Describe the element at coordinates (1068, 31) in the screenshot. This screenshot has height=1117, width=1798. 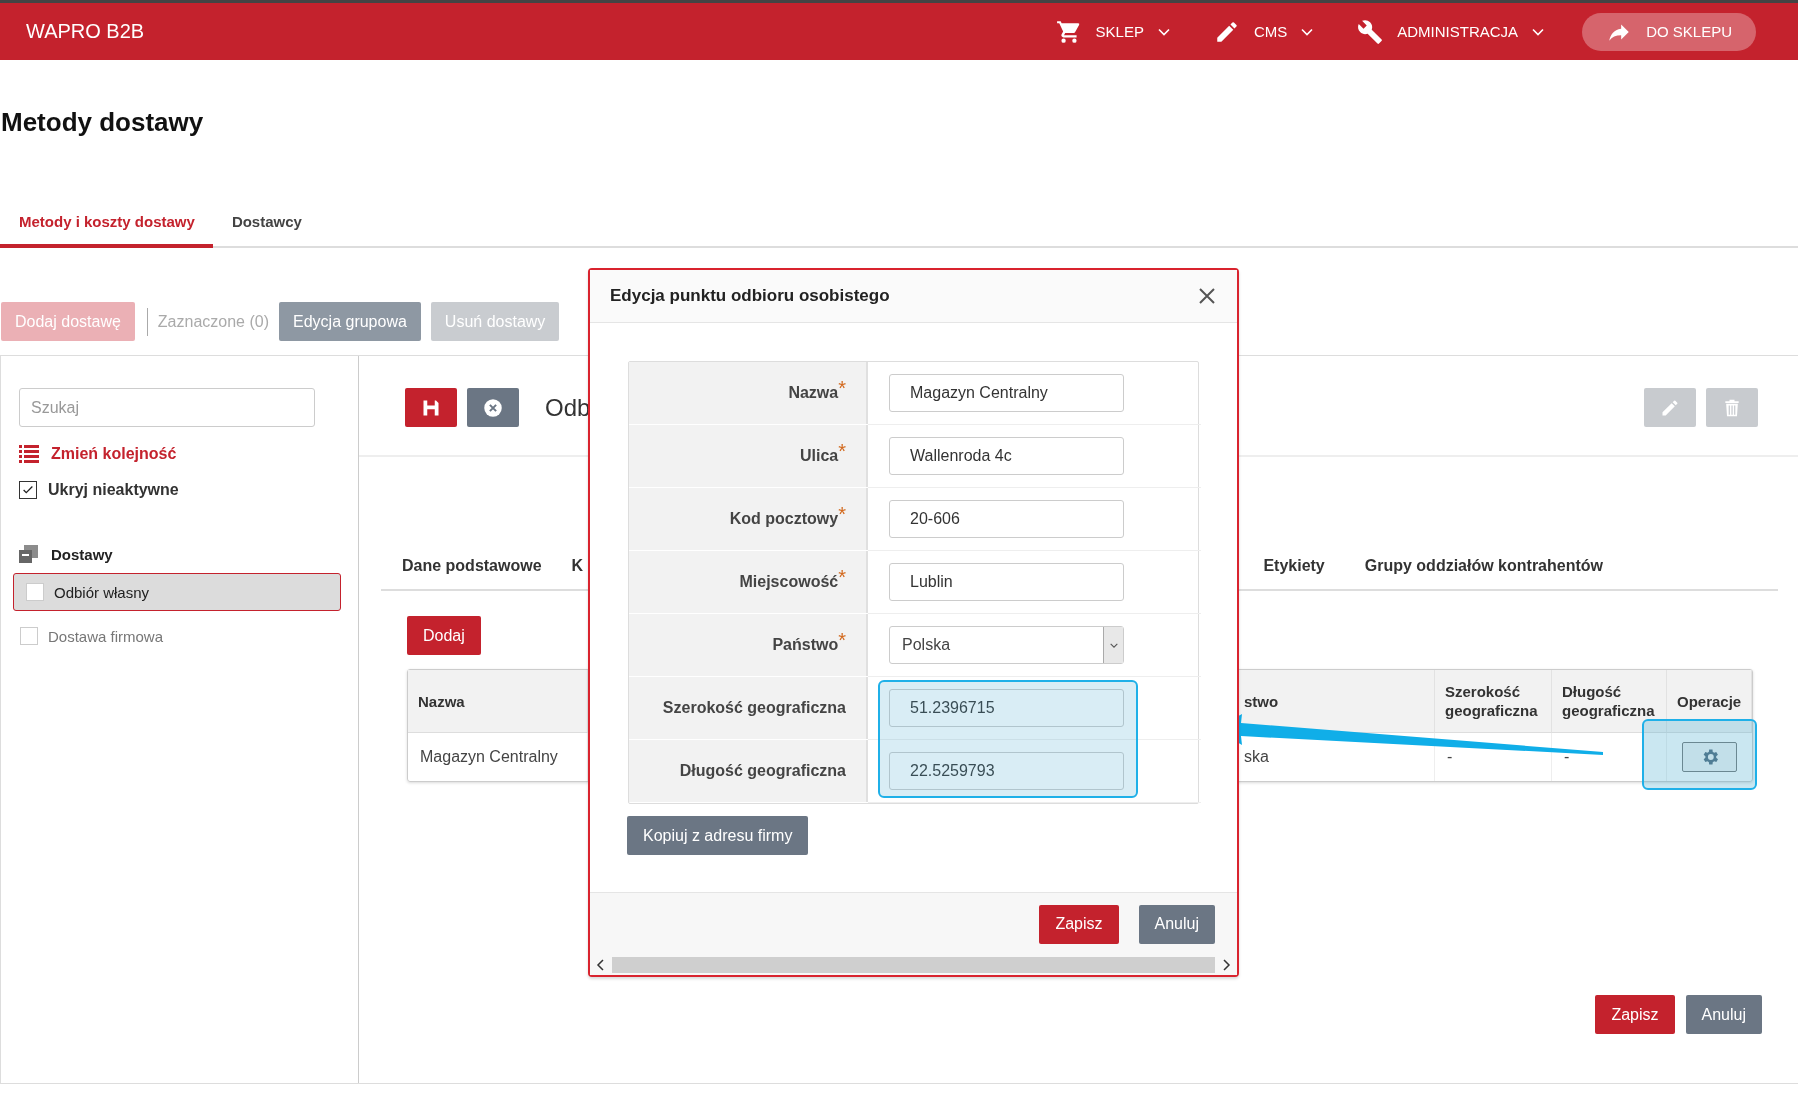
I see `cart-icon` at that location.